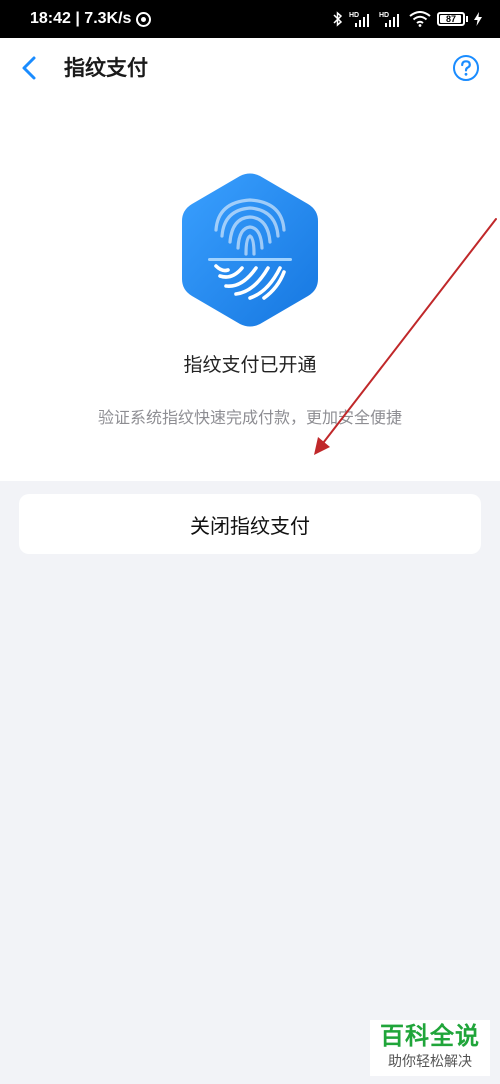 The image size is (500, 1084). Describe the element at coordinates (338, 19) in the screenshot. I see `bluetooth-icon` at that location.